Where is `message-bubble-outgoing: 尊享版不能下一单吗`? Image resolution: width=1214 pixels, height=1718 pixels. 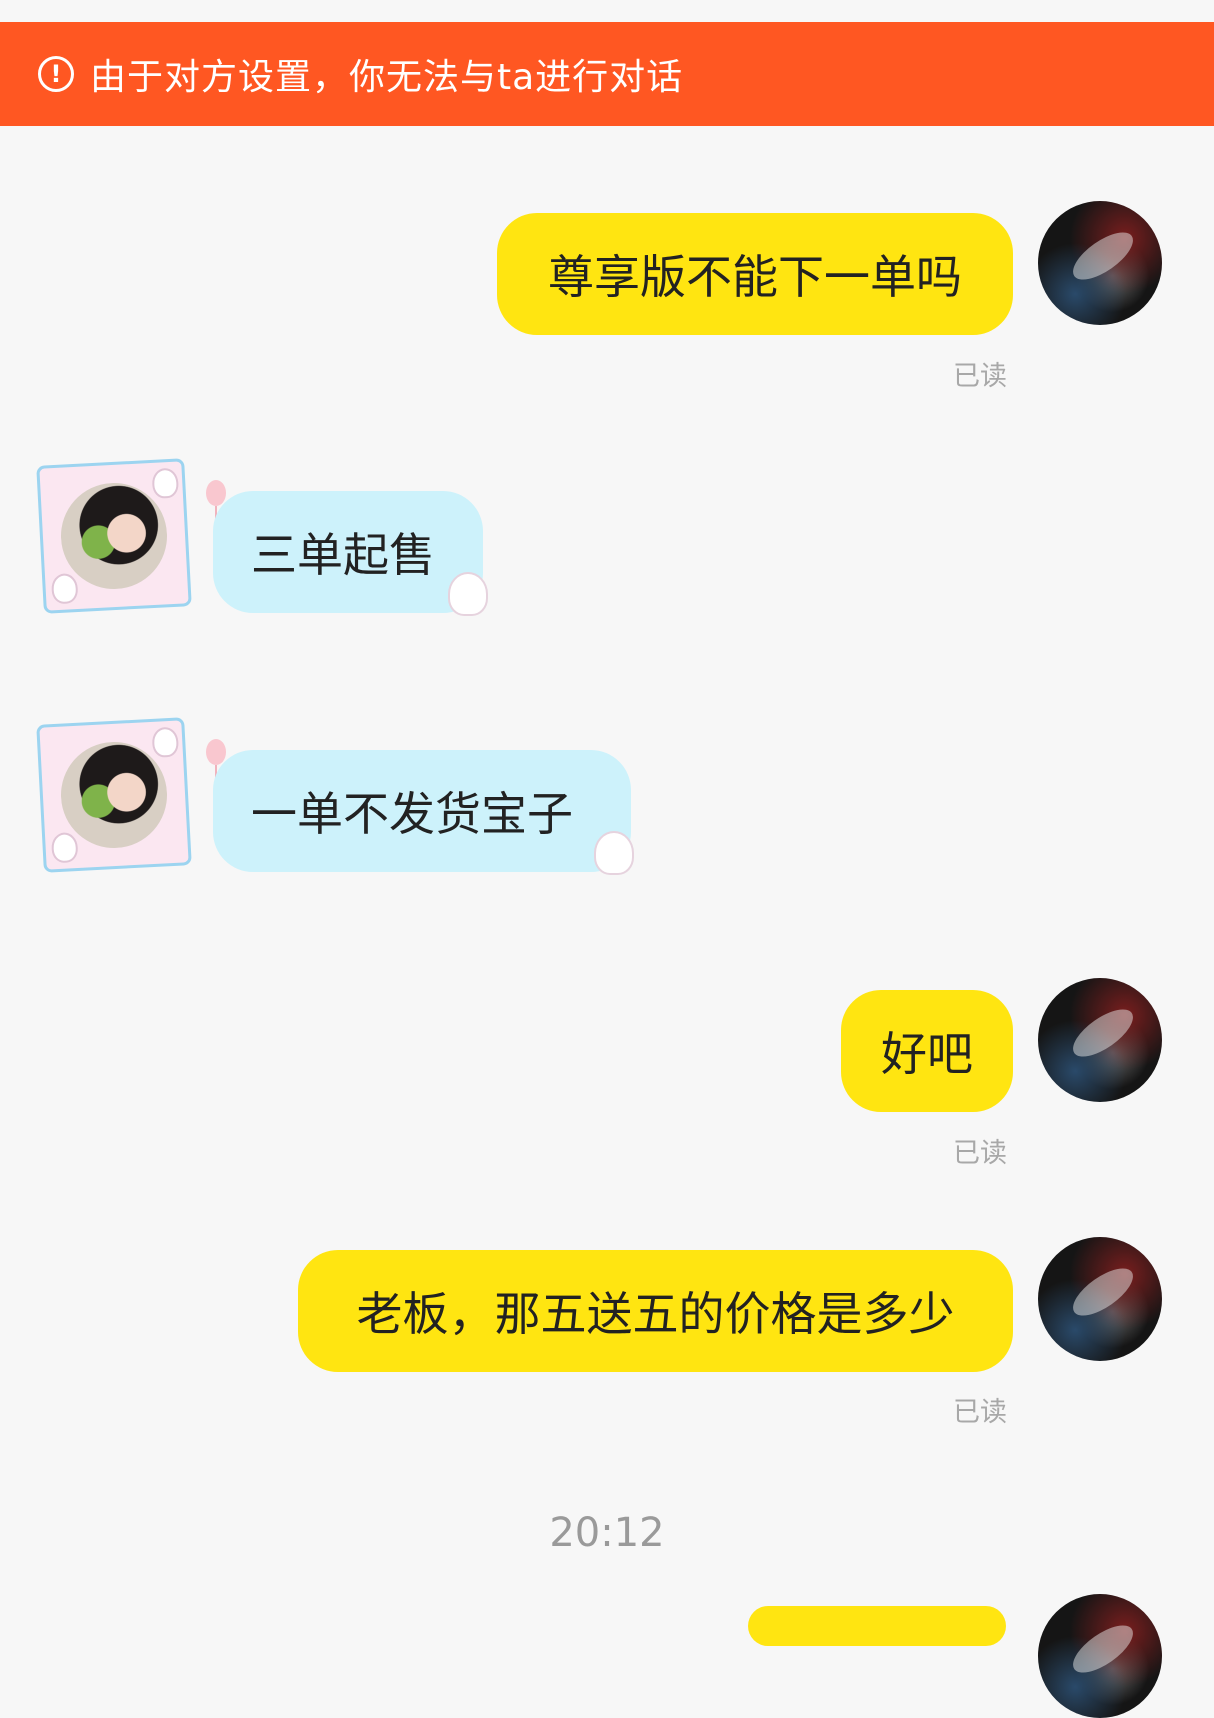 message-bubble-outgoing: 尊享版不能下一单吗 is located at coordinates (755, 274).